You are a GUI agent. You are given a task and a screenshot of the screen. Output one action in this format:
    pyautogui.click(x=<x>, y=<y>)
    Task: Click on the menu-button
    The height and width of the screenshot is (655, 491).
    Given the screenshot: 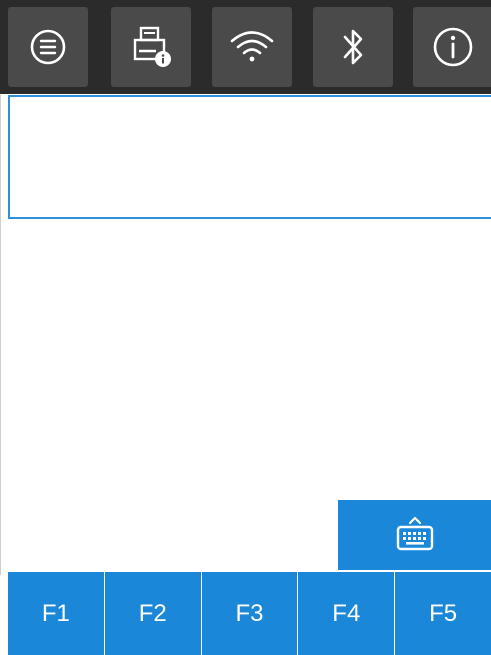 What is the action you would take?
    pyautogui.click(x=48, y=47)
    